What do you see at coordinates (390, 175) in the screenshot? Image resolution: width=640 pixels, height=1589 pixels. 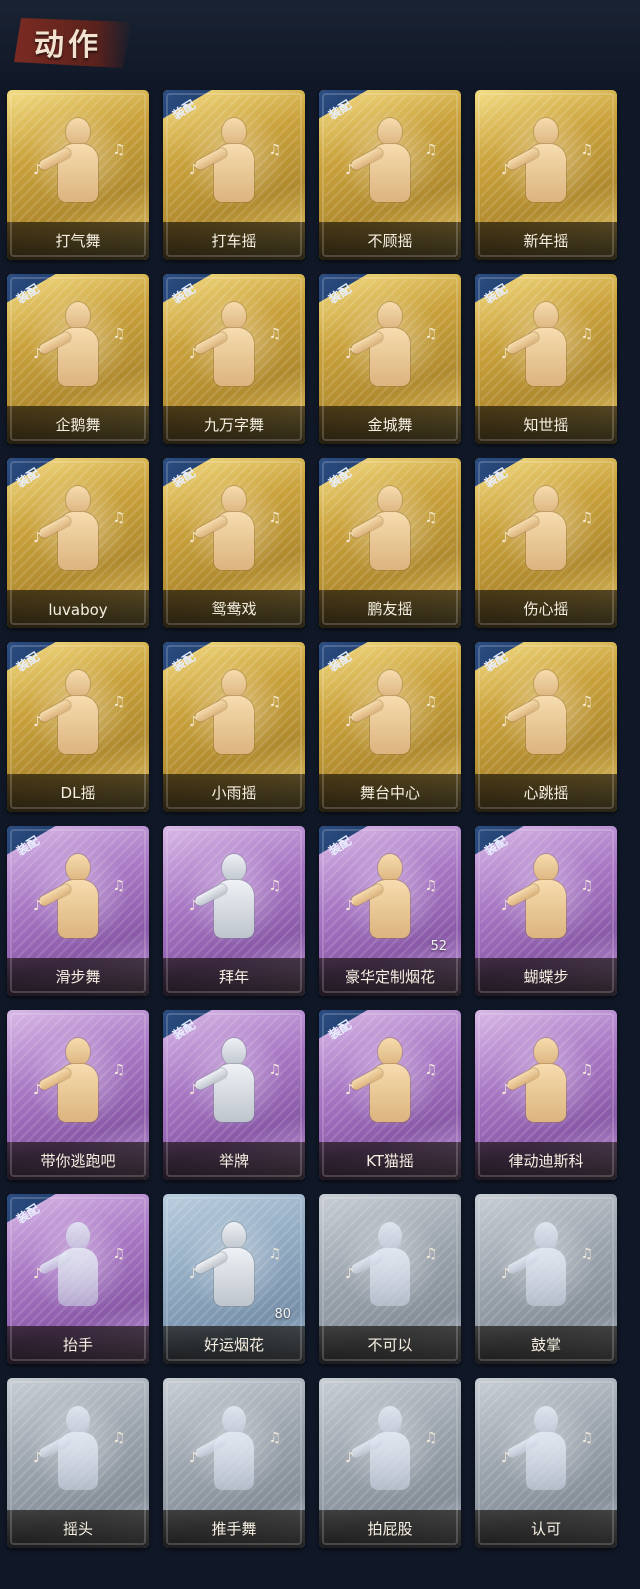 I see `emote-card: ♪ ♫ 装配 不顾摇` at bounding box center [390, 175].